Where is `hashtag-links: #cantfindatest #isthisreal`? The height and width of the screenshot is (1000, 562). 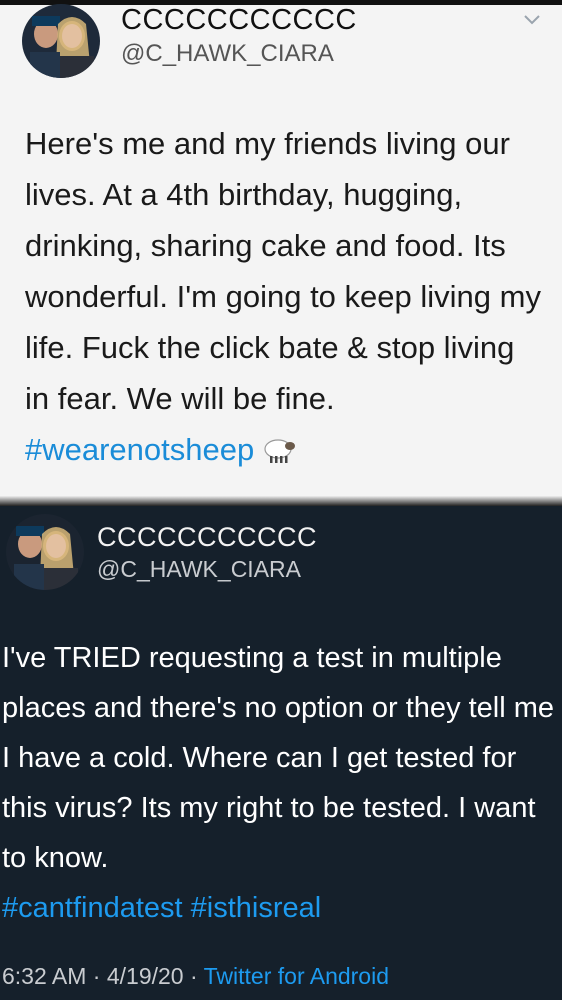 hashtag-links: #cantfindatest #isthisreal is located at coordinates (161, 908).